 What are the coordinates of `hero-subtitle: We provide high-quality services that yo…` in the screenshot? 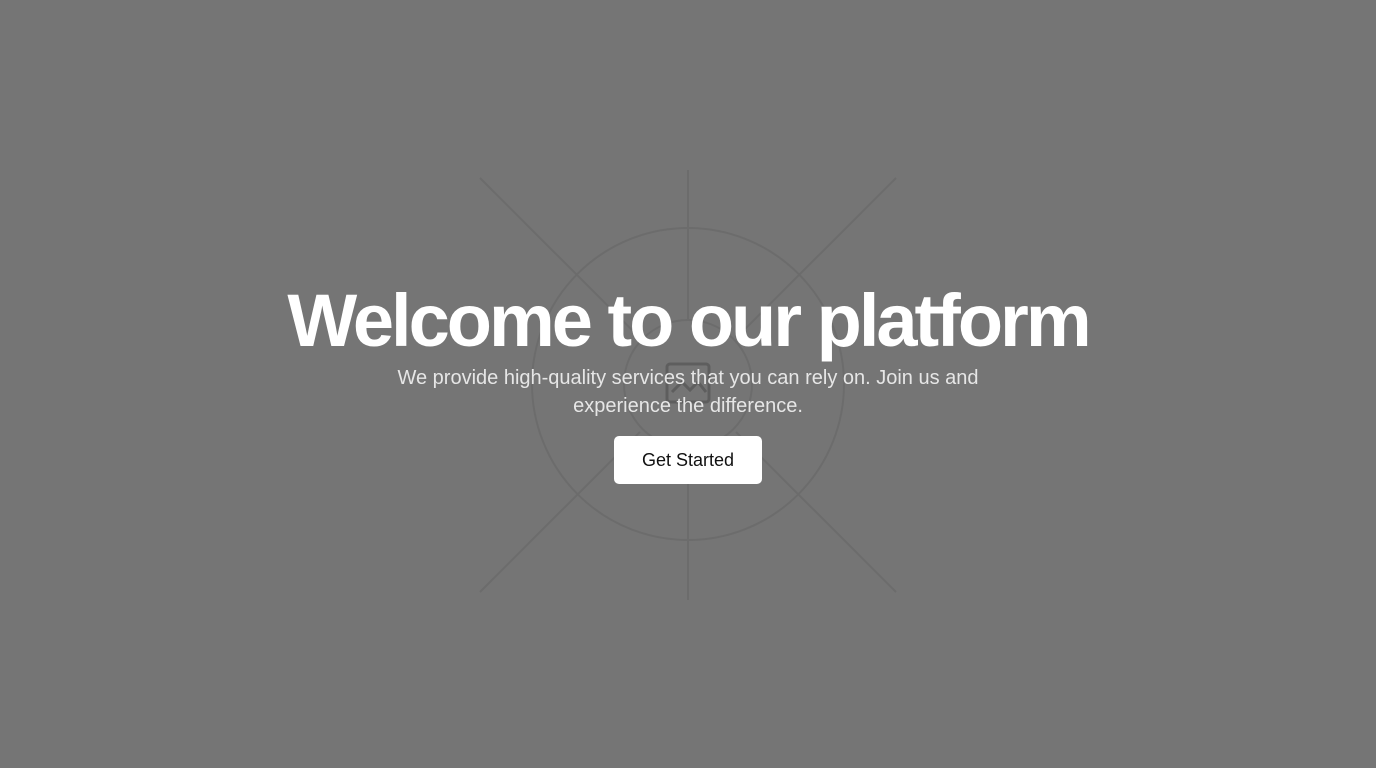 It's located at (688, 392).